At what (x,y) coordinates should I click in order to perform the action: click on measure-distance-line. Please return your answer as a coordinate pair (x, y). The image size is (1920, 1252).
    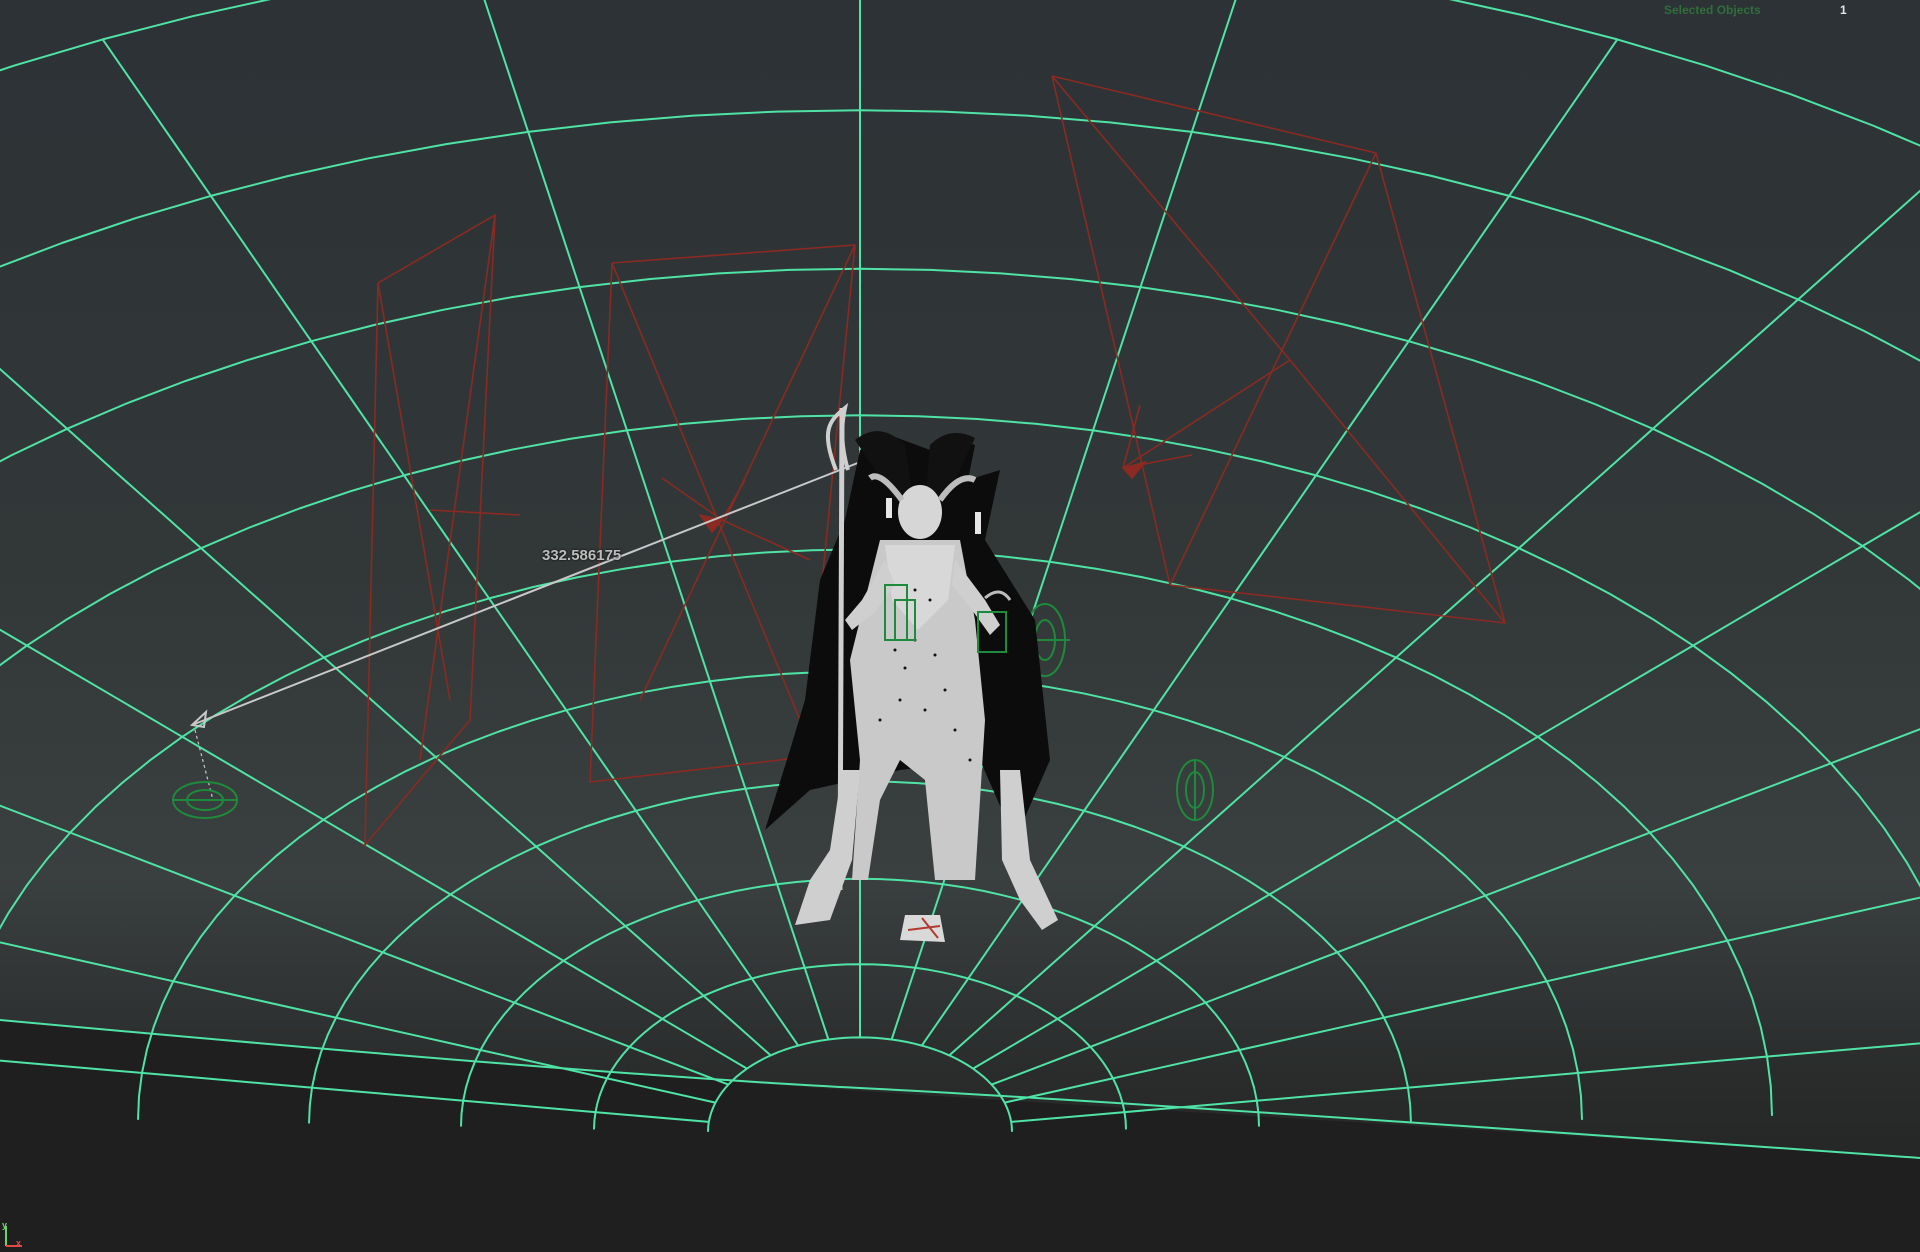
    Looking at the image, I should click on (534, 625).